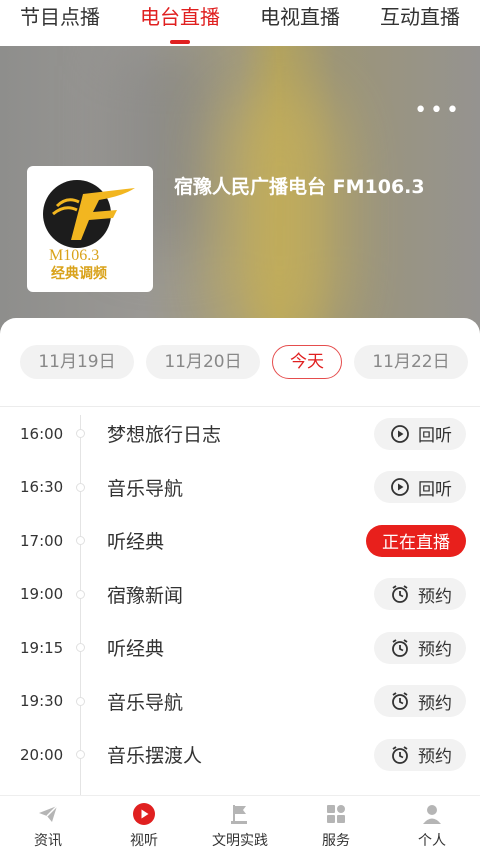 Image resolution: width=480 pixels, height=853 pixels. What do you see at coordinates (74, 255) in the screenshot?
I see `svg-text: M106.3` at bounding box center [74, 255].